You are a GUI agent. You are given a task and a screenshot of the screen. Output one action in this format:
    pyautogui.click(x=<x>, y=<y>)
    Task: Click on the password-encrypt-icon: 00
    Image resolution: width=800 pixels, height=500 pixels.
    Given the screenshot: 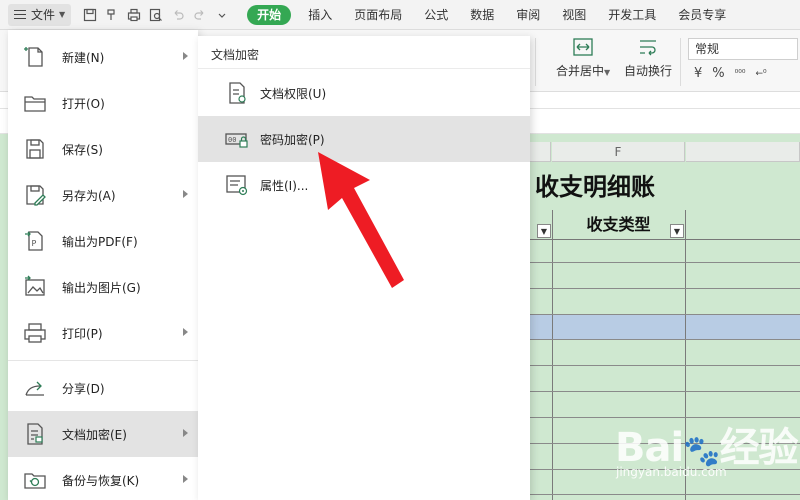 What is the action you would take?
    pyautogui.click(x=236, y=140)
    